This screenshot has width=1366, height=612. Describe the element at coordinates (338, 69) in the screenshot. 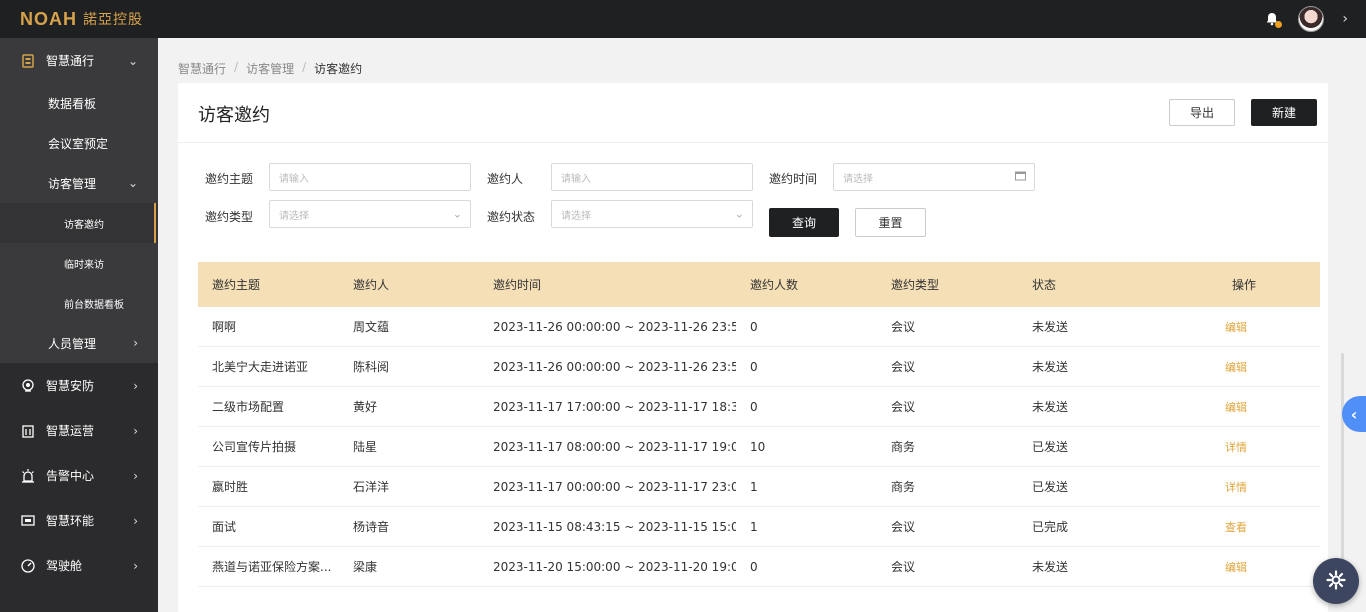

I see `breadcrumb-current: 访客邀约` at that location.